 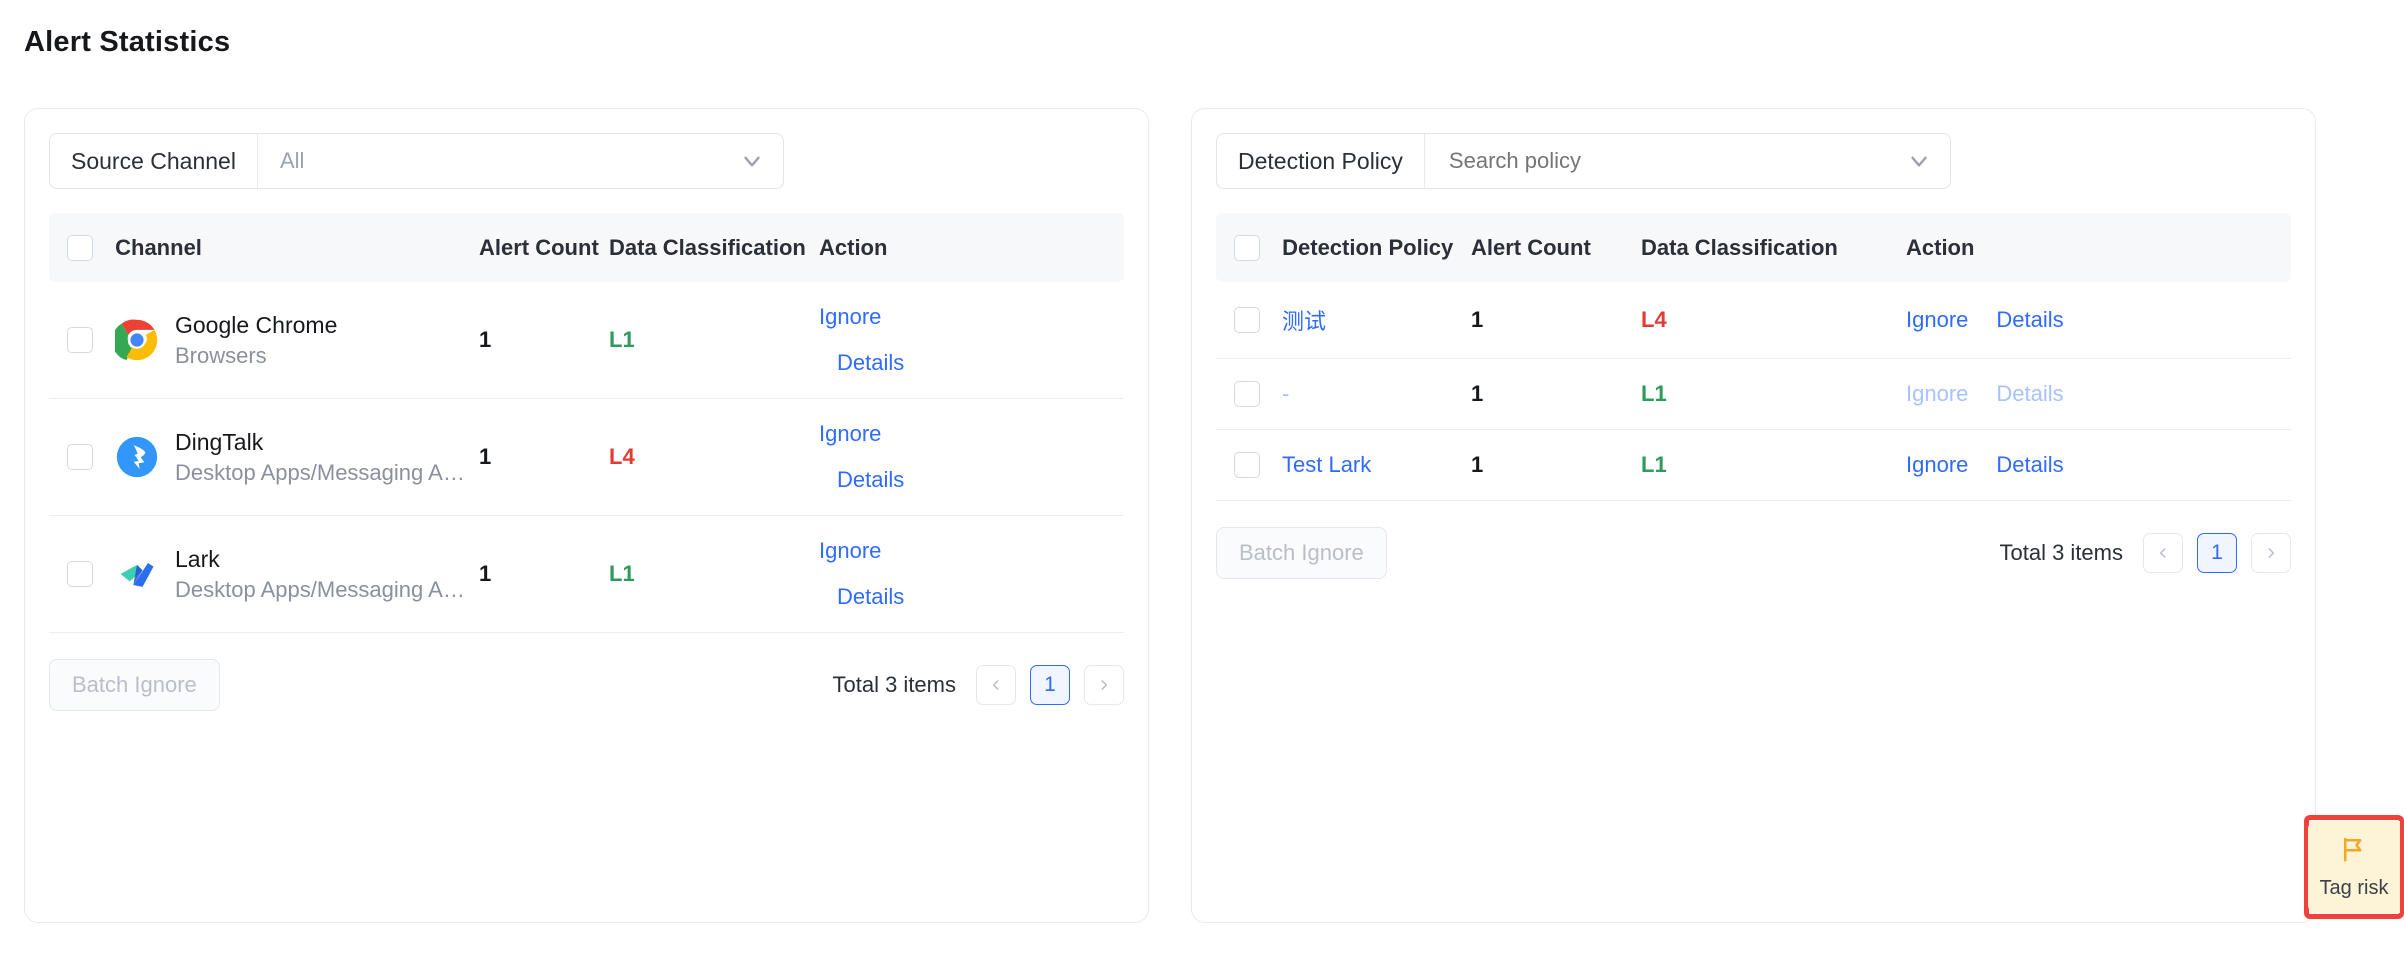 What do you see at coordinates (520, 161) in the screenshot?
I see `source-channel-select: All` at bounding box center [520, 161].